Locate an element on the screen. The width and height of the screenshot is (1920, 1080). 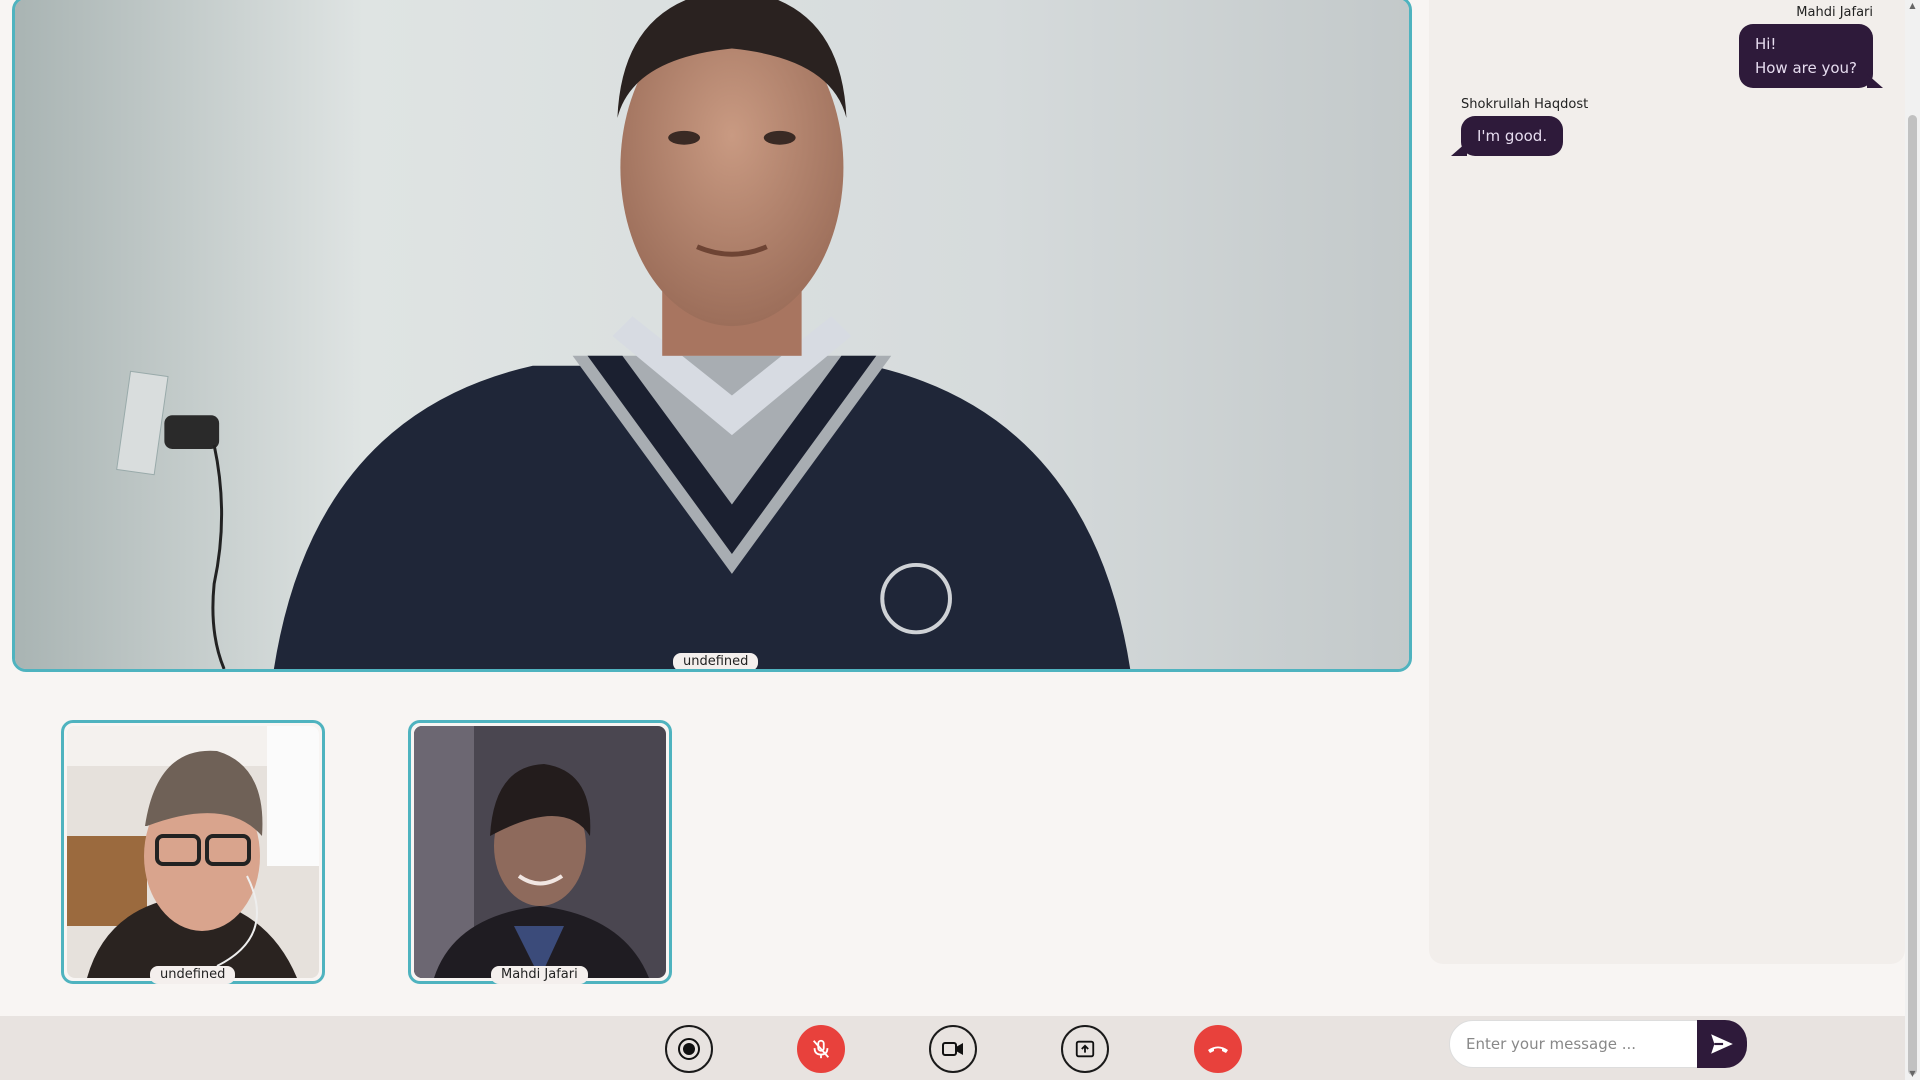
video-camera-icon is located at coordinates (952, 1049).